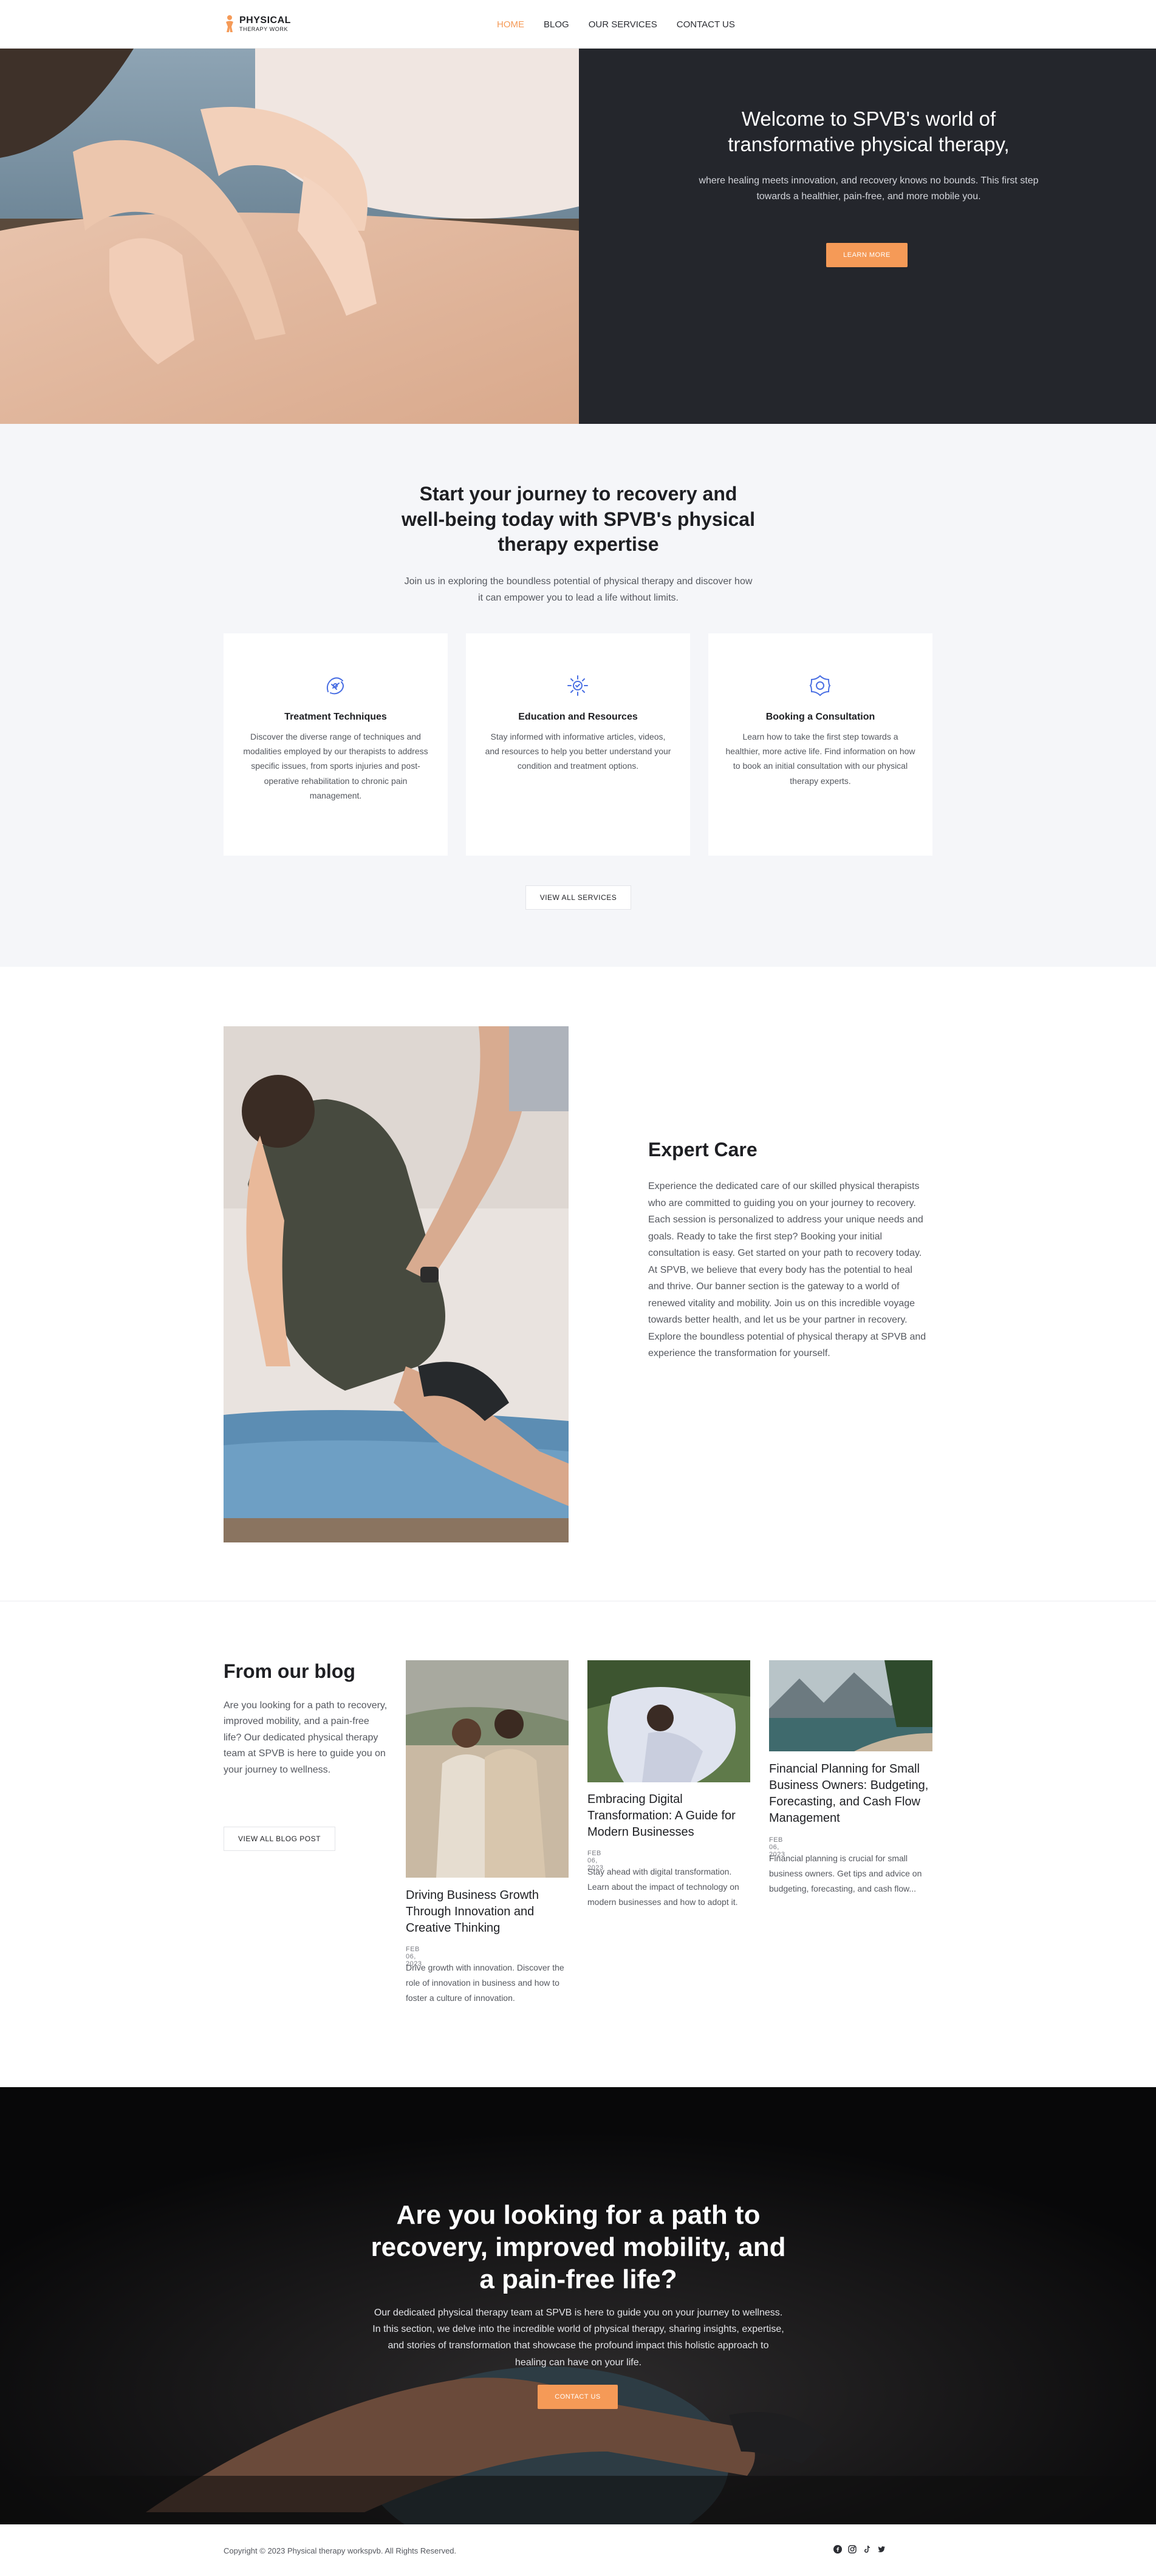  Describe the element at coordinates (578, 898) in the screenshot. I see `view-all-services-button: VIEW ALL SERVICES` at that location.